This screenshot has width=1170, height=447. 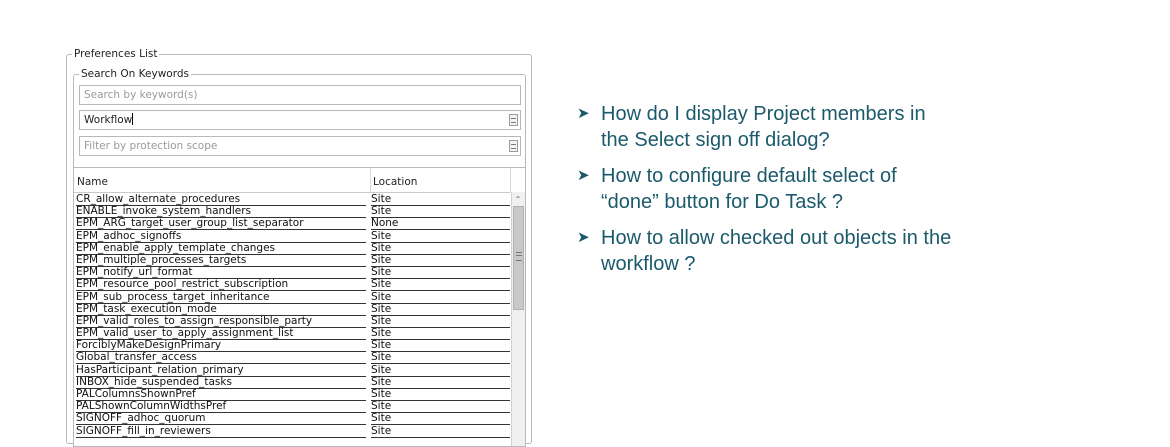 What do you see at coordinates (221, 199) in the screenshot?
I see `preference-name-cell: CR_allow_alternate_procedures` at bounding box center [221, 199].